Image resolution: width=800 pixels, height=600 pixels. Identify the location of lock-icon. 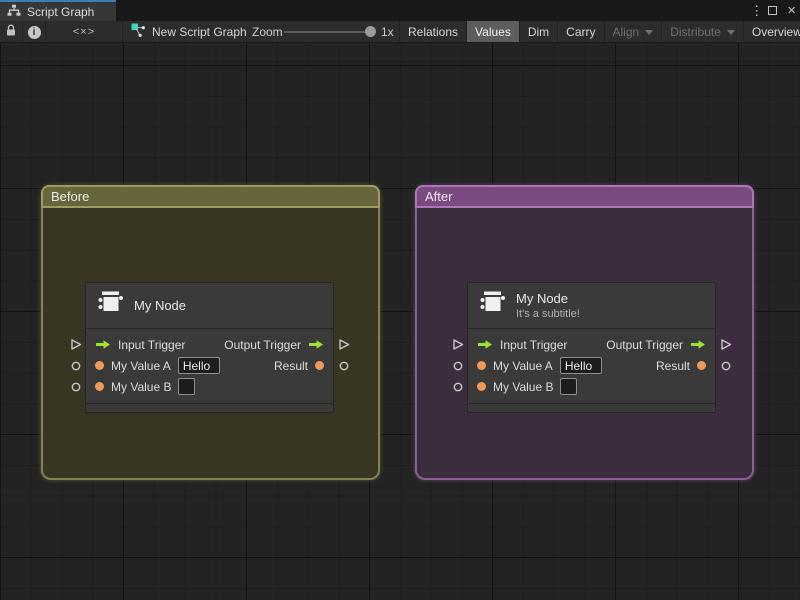
(11, 32).